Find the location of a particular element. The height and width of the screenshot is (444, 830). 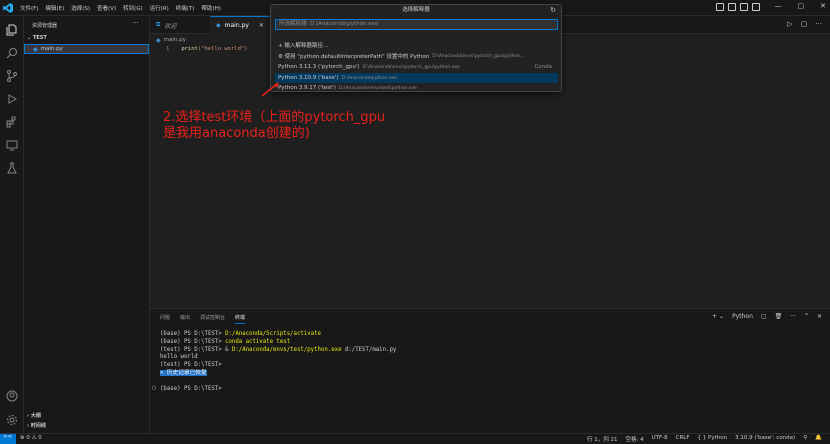

encoding: UTF-8 is located at coordinates (660, 439).